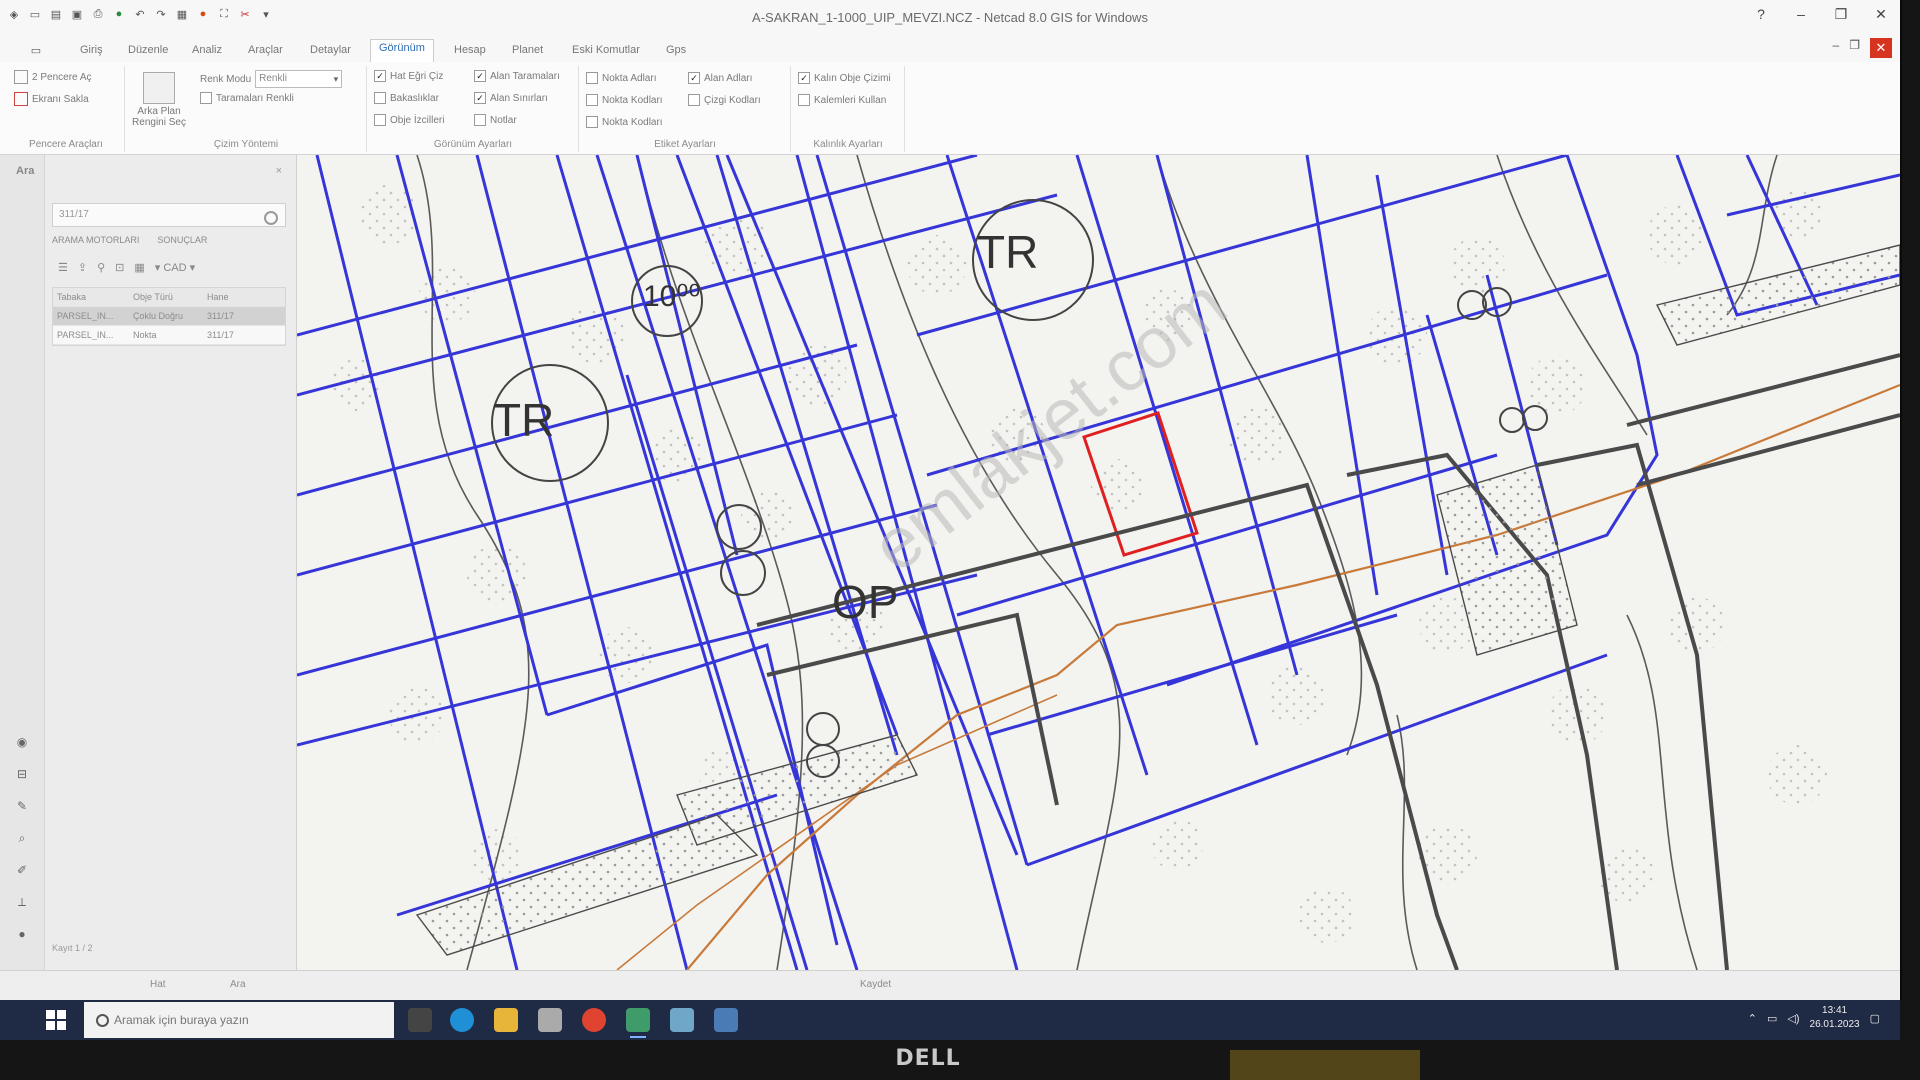 This screenshot has height=1080, width=1920. I want to click on tab-sonuclar: SONUÇLAR, so click(182, 240).